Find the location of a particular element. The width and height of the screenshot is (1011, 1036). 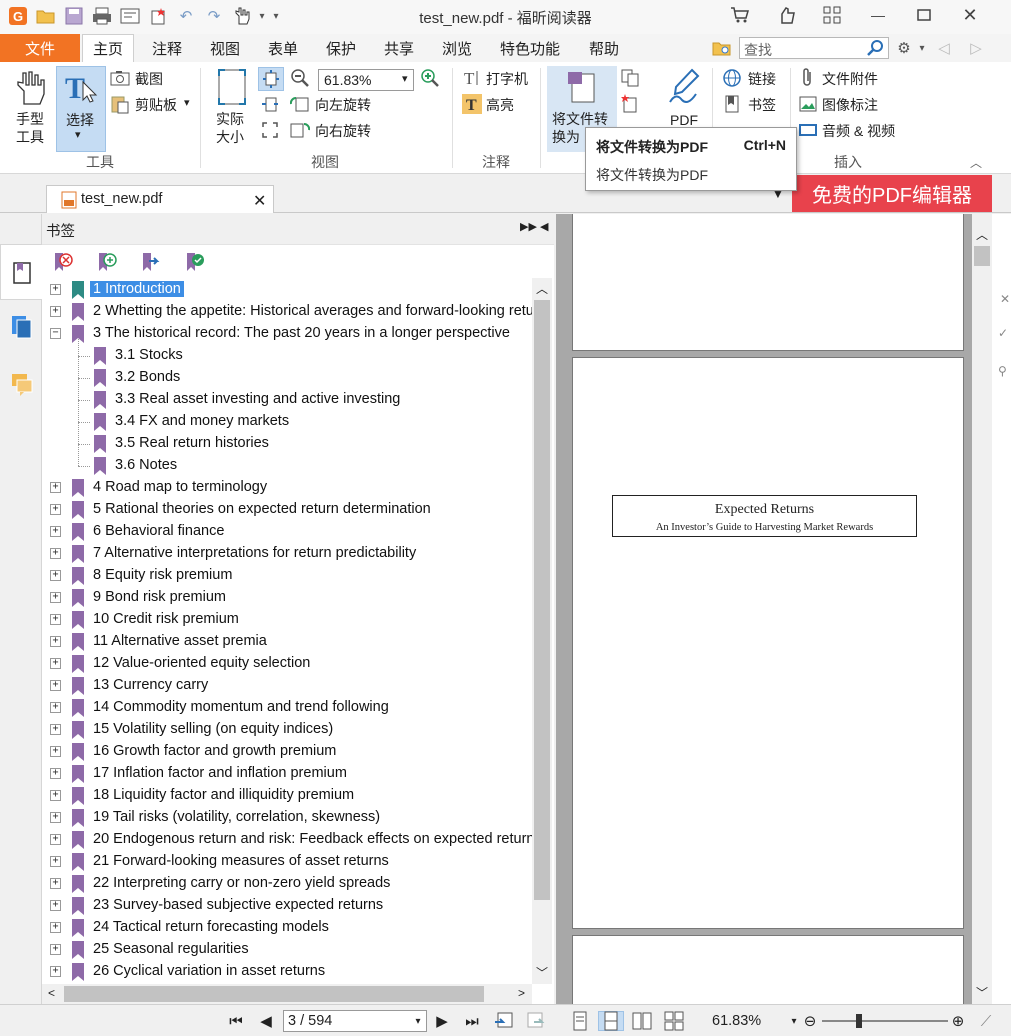

bookmark-add-icon is located at coordinates (732, 104).